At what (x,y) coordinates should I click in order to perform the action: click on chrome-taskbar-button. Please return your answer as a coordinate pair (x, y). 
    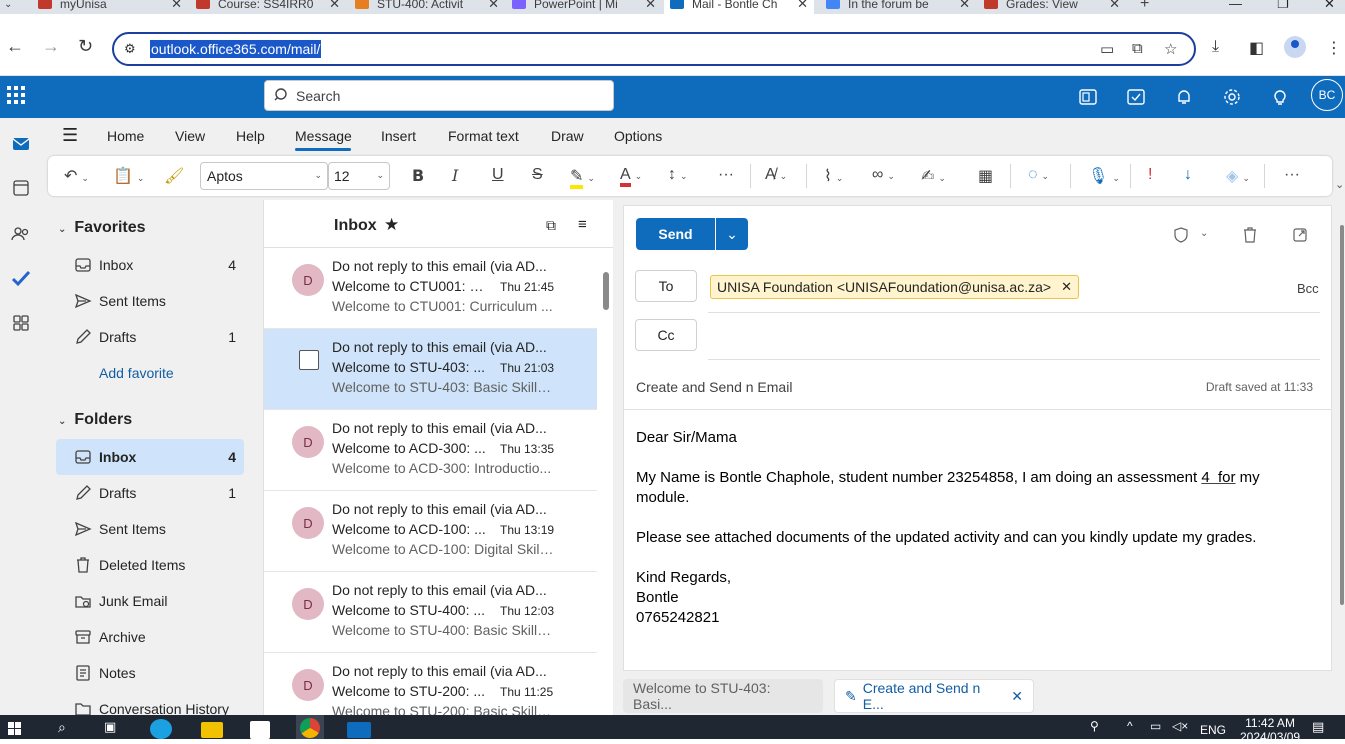
    Looking at the image, I should click on (310, 727).